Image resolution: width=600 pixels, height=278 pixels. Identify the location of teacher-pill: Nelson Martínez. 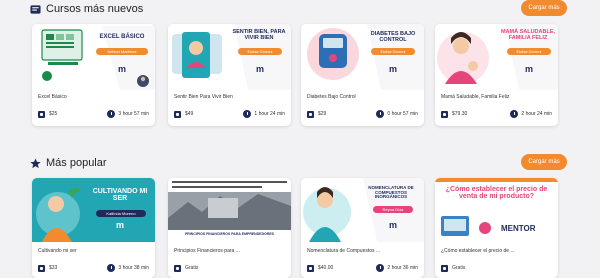
(122, 51).